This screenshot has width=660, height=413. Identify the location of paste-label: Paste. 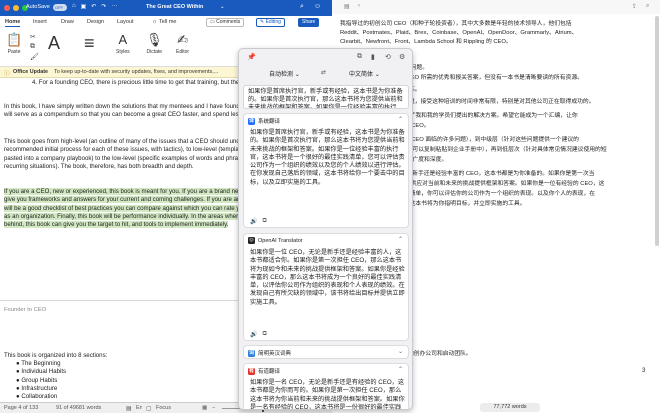
(14, 52).